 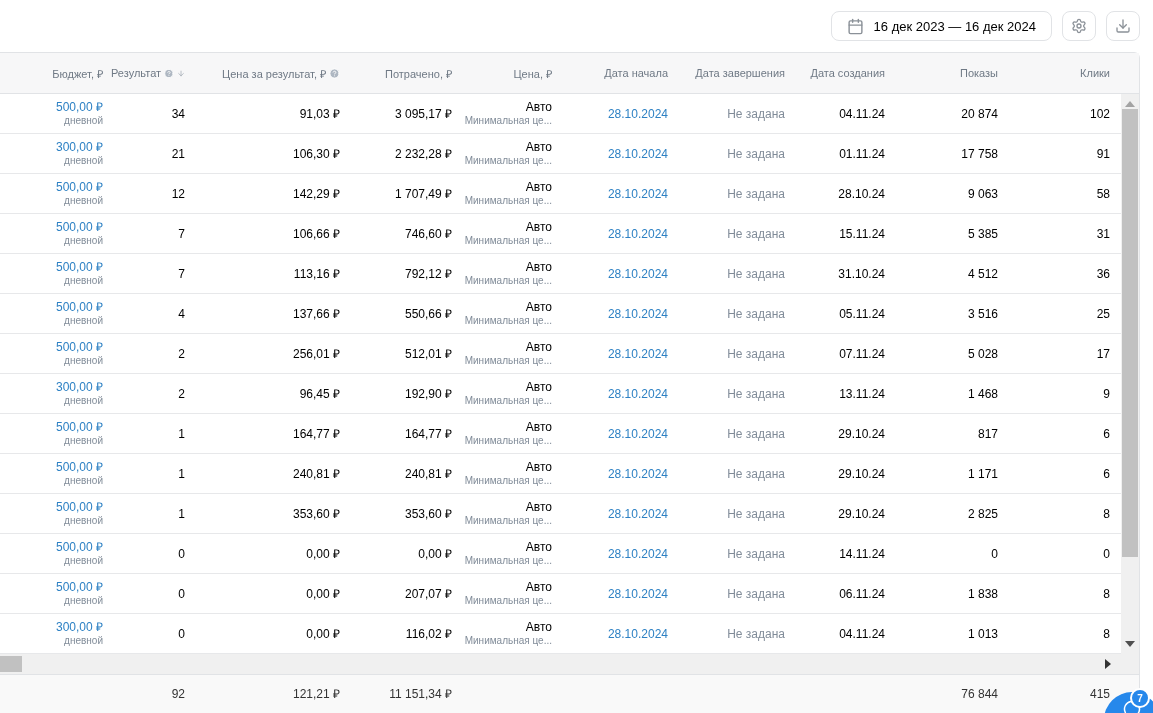 What do you see at coordinates (862, 233) in the screenshot?
I see `table-cell: 15.11.24` at bounding box center [862, 233].